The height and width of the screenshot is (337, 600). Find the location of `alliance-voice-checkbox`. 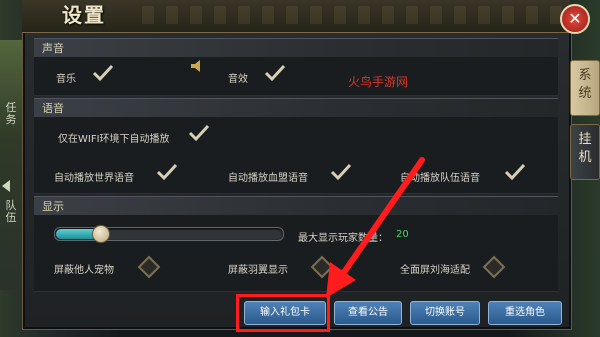

alliance-voice-checkbox is located at coordinates (341, 172).